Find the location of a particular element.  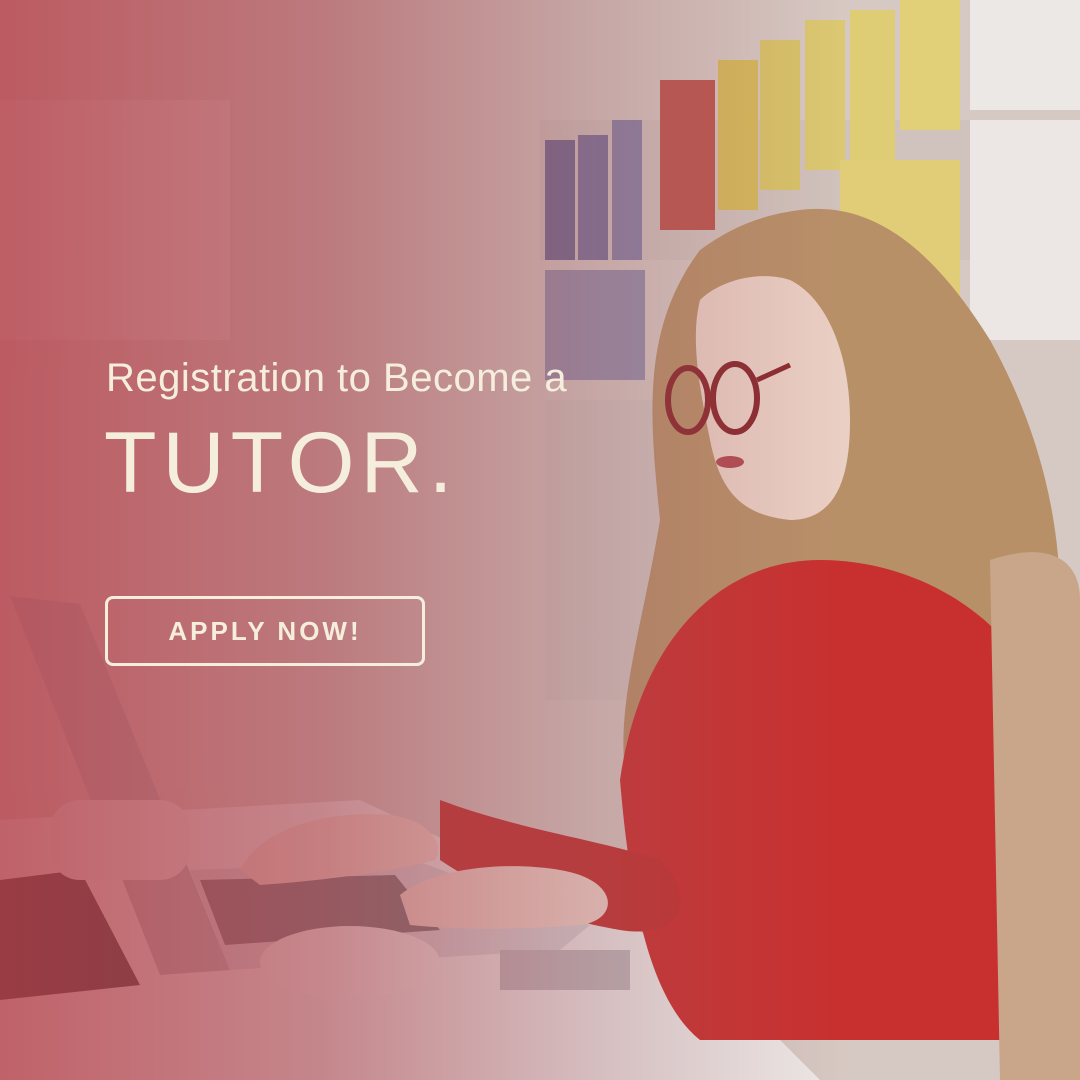

subtitle-text: Registration to Become a is located at coordinates (337, 378).